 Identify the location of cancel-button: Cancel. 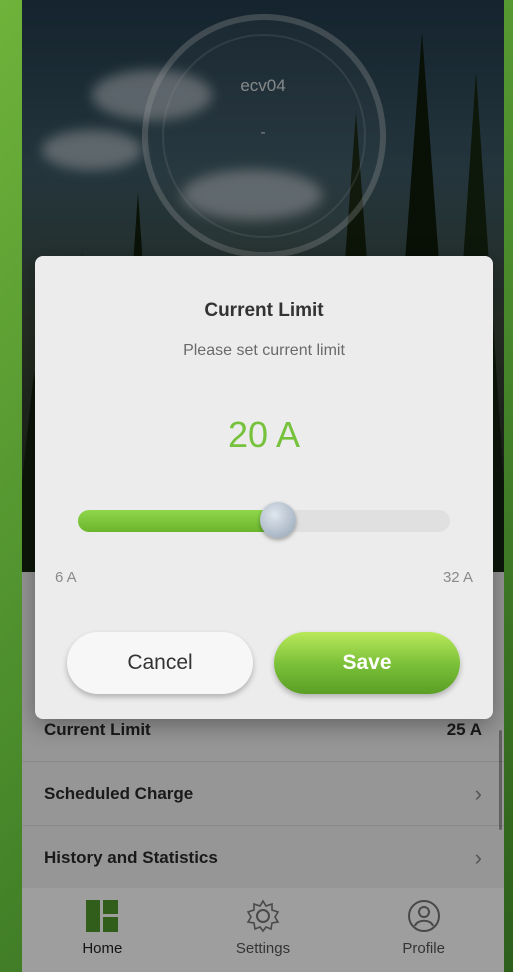
(160, 663).